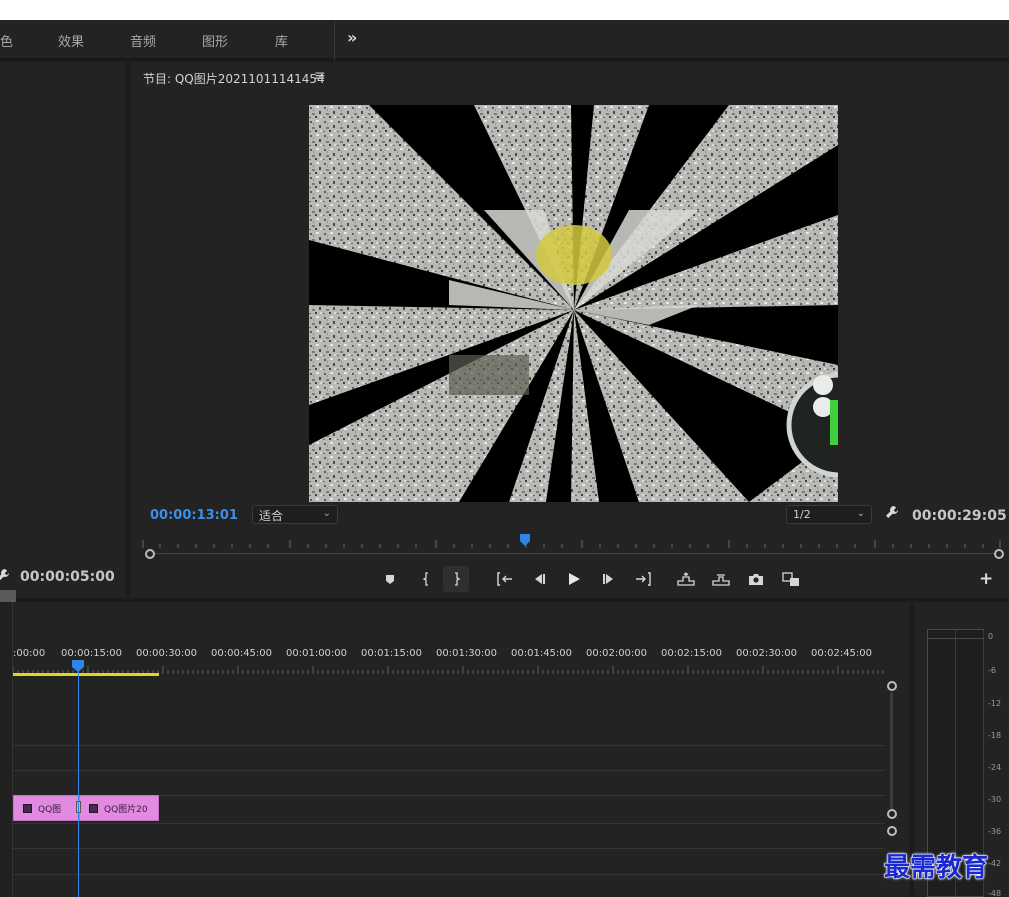  I want to click on extract-icon, so click(721, 580).